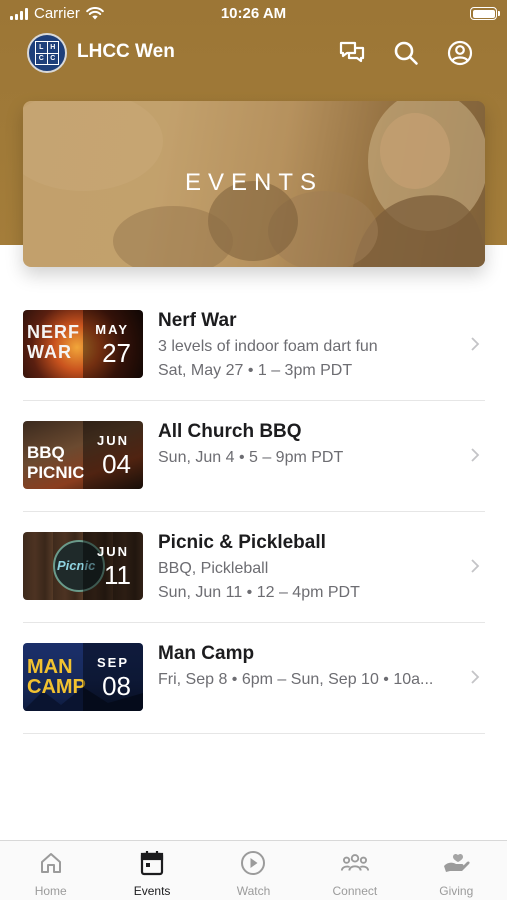 This screenshot has height=900, width=507. I want to click on status-time: 10:26 AM, so click(253, 13).